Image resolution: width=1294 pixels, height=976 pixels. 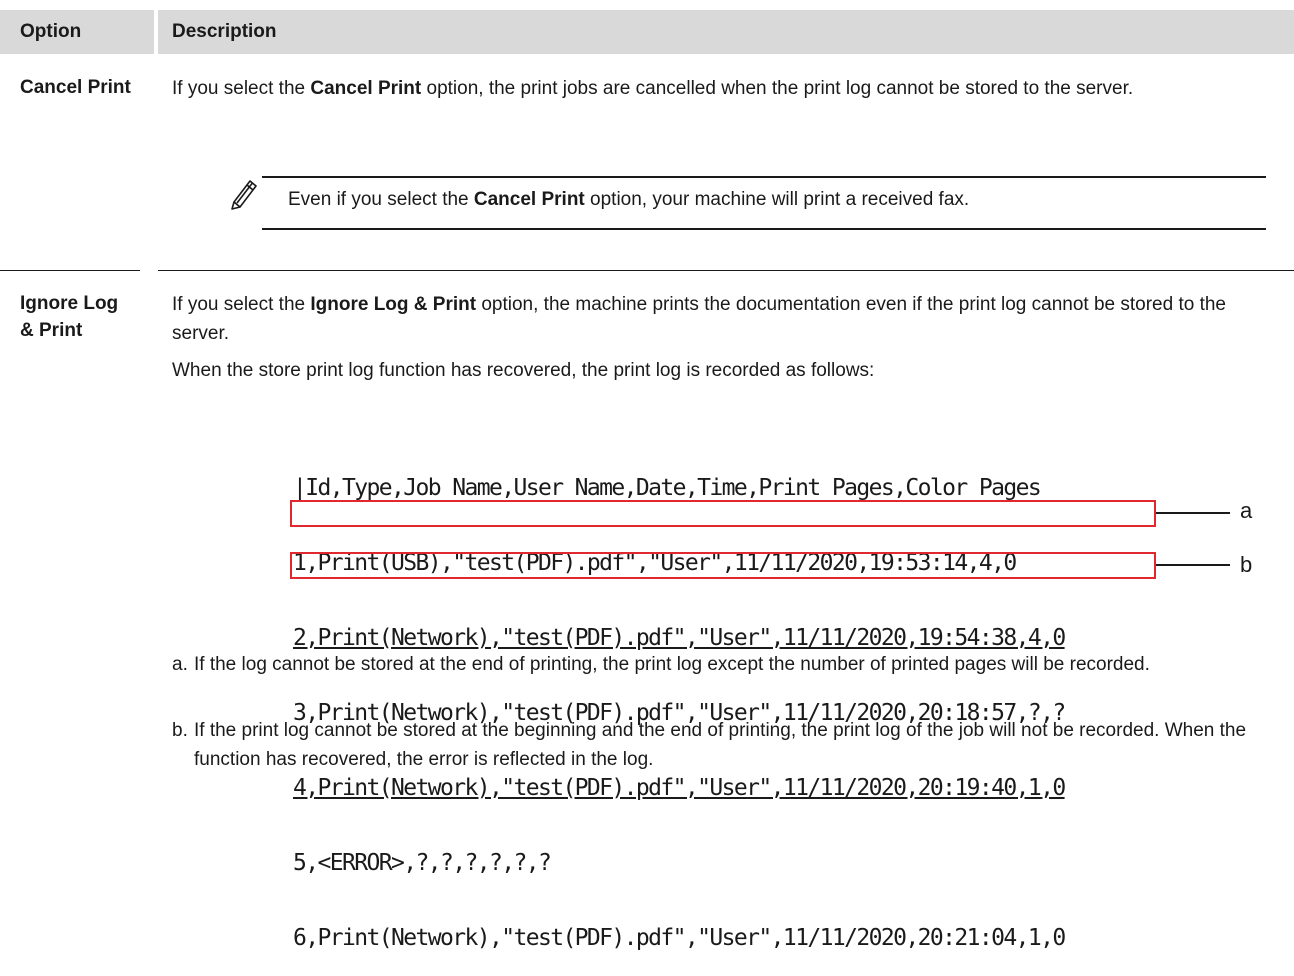 I want to click on note-bottom-rule, so click(x=764, y=229).